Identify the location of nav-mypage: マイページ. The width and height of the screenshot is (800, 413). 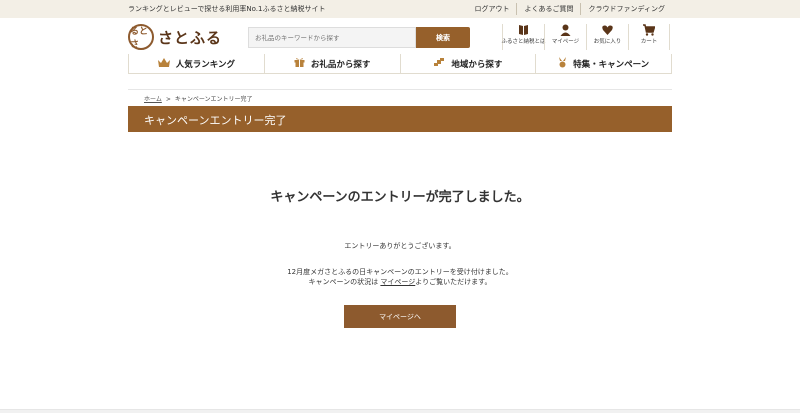
(565, 37).